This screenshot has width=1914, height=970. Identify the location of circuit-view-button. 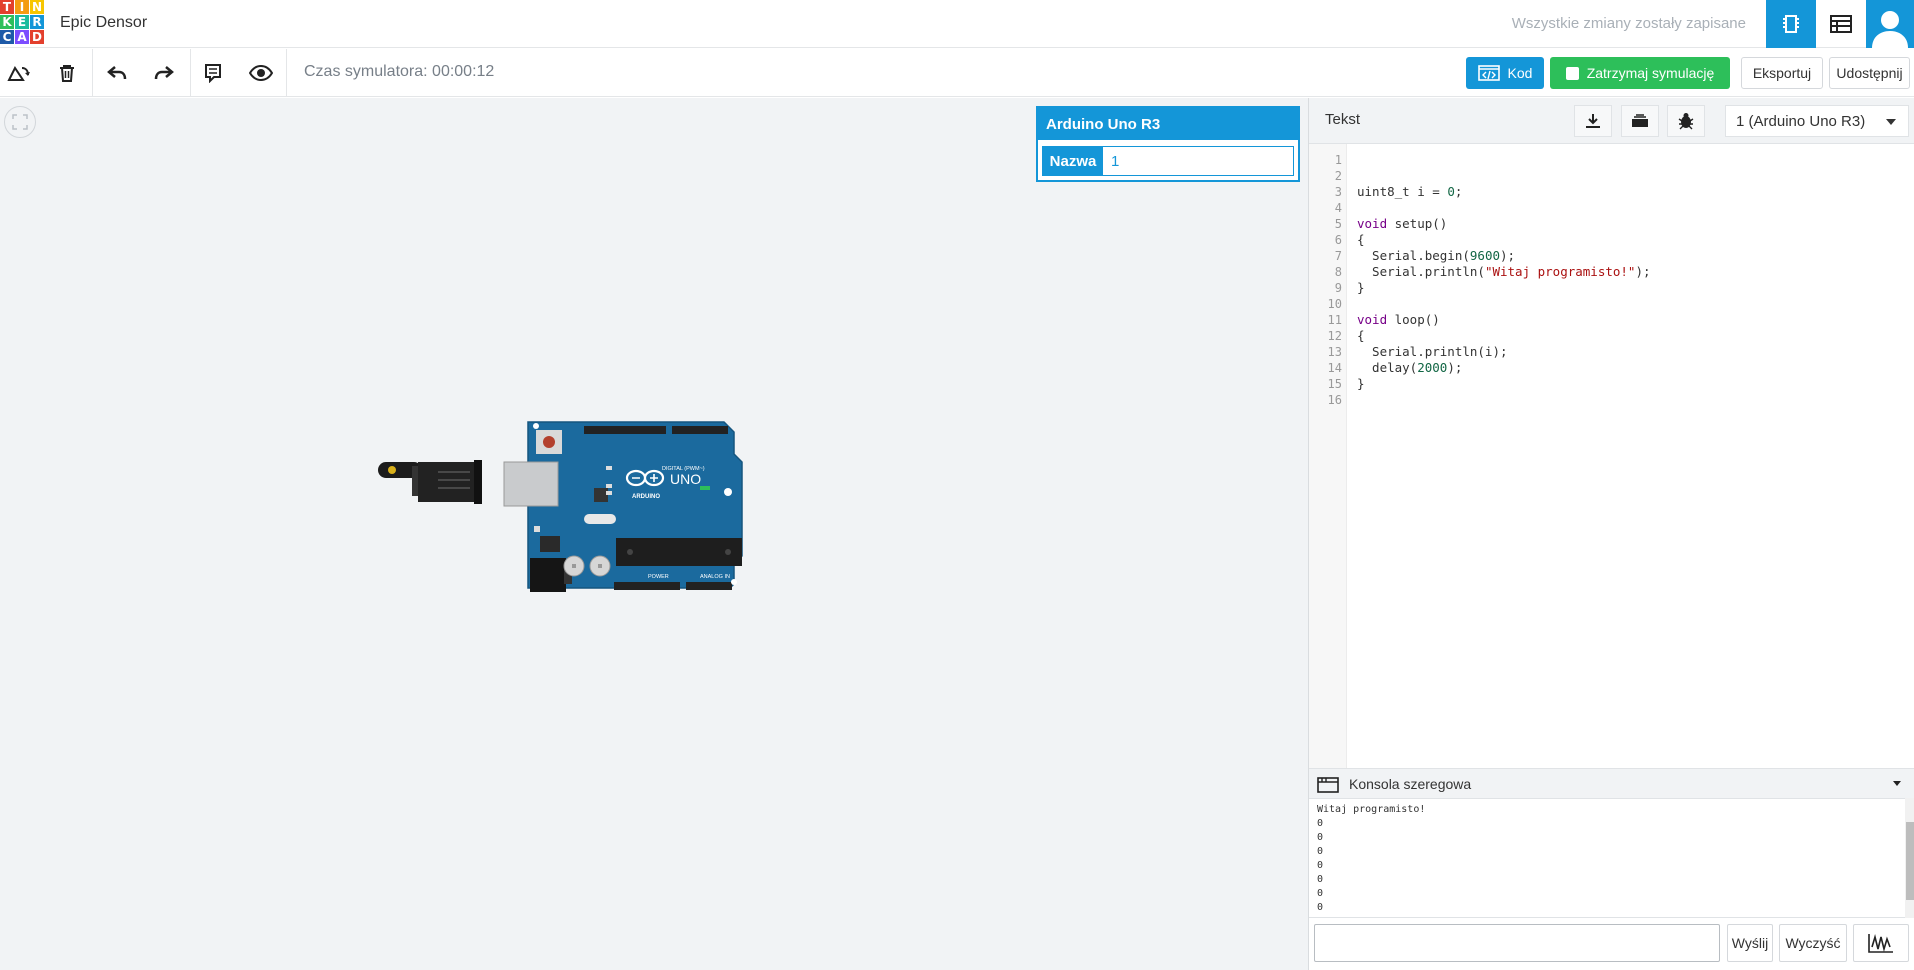
(1791, 24).